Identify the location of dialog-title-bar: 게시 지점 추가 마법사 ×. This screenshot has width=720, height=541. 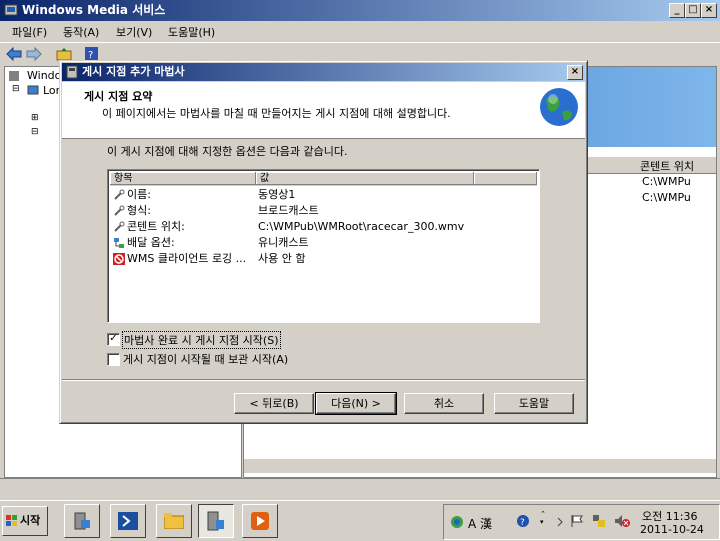
(323, 72).